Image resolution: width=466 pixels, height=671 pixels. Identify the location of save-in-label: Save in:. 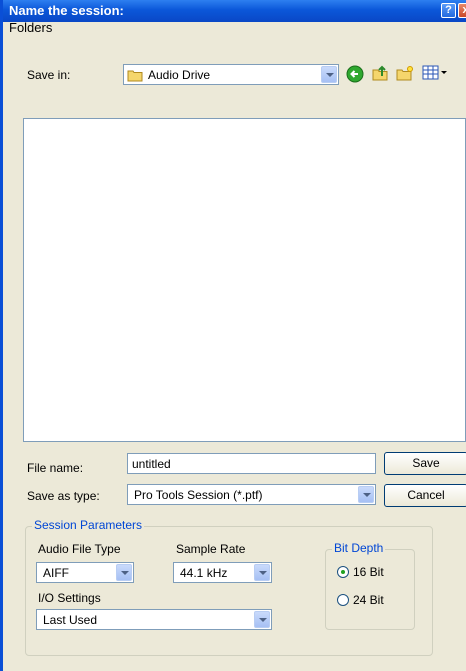
(49, 75).